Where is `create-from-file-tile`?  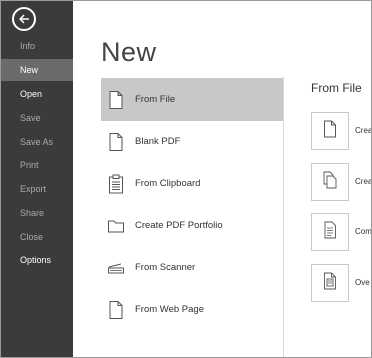
create-from-file-tile is located at coordinates (330, 131).